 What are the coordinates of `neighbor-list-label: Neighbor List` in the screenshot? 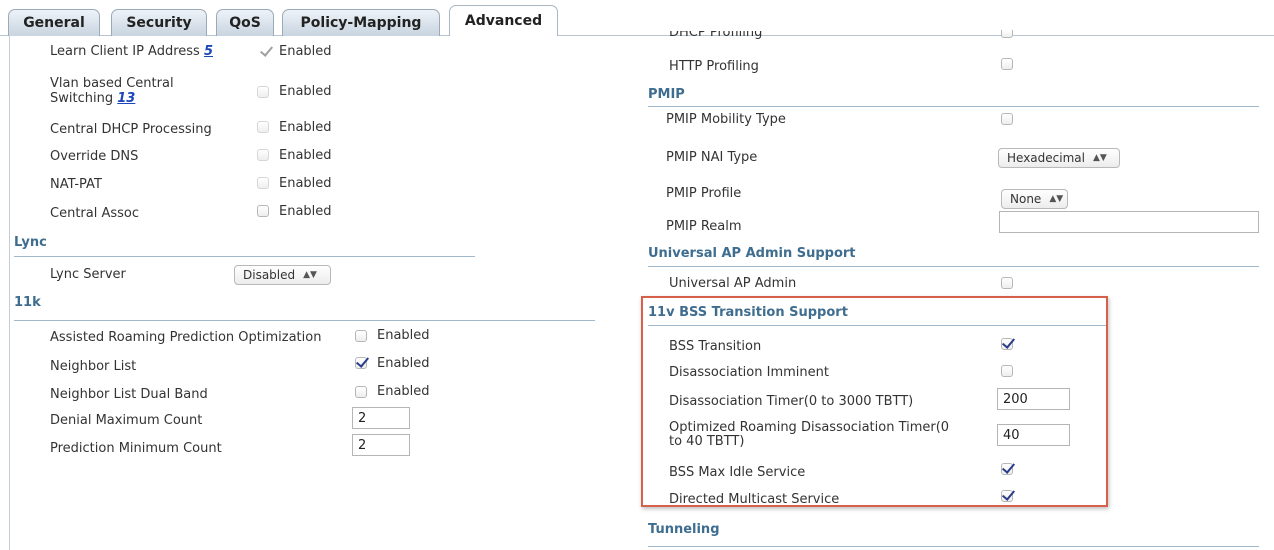 It's located at (93, 366).